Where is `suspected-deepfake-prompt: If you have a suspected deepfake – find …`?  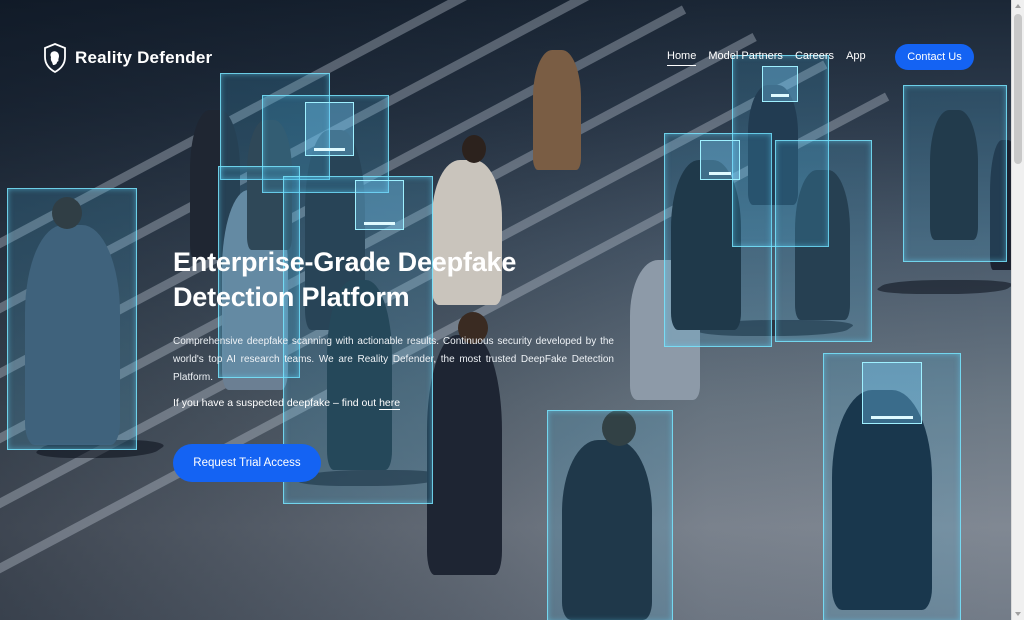 suspected-deepfake-prompt: If you have a suspected deepfake – find … is located at coordinates (393, 403).